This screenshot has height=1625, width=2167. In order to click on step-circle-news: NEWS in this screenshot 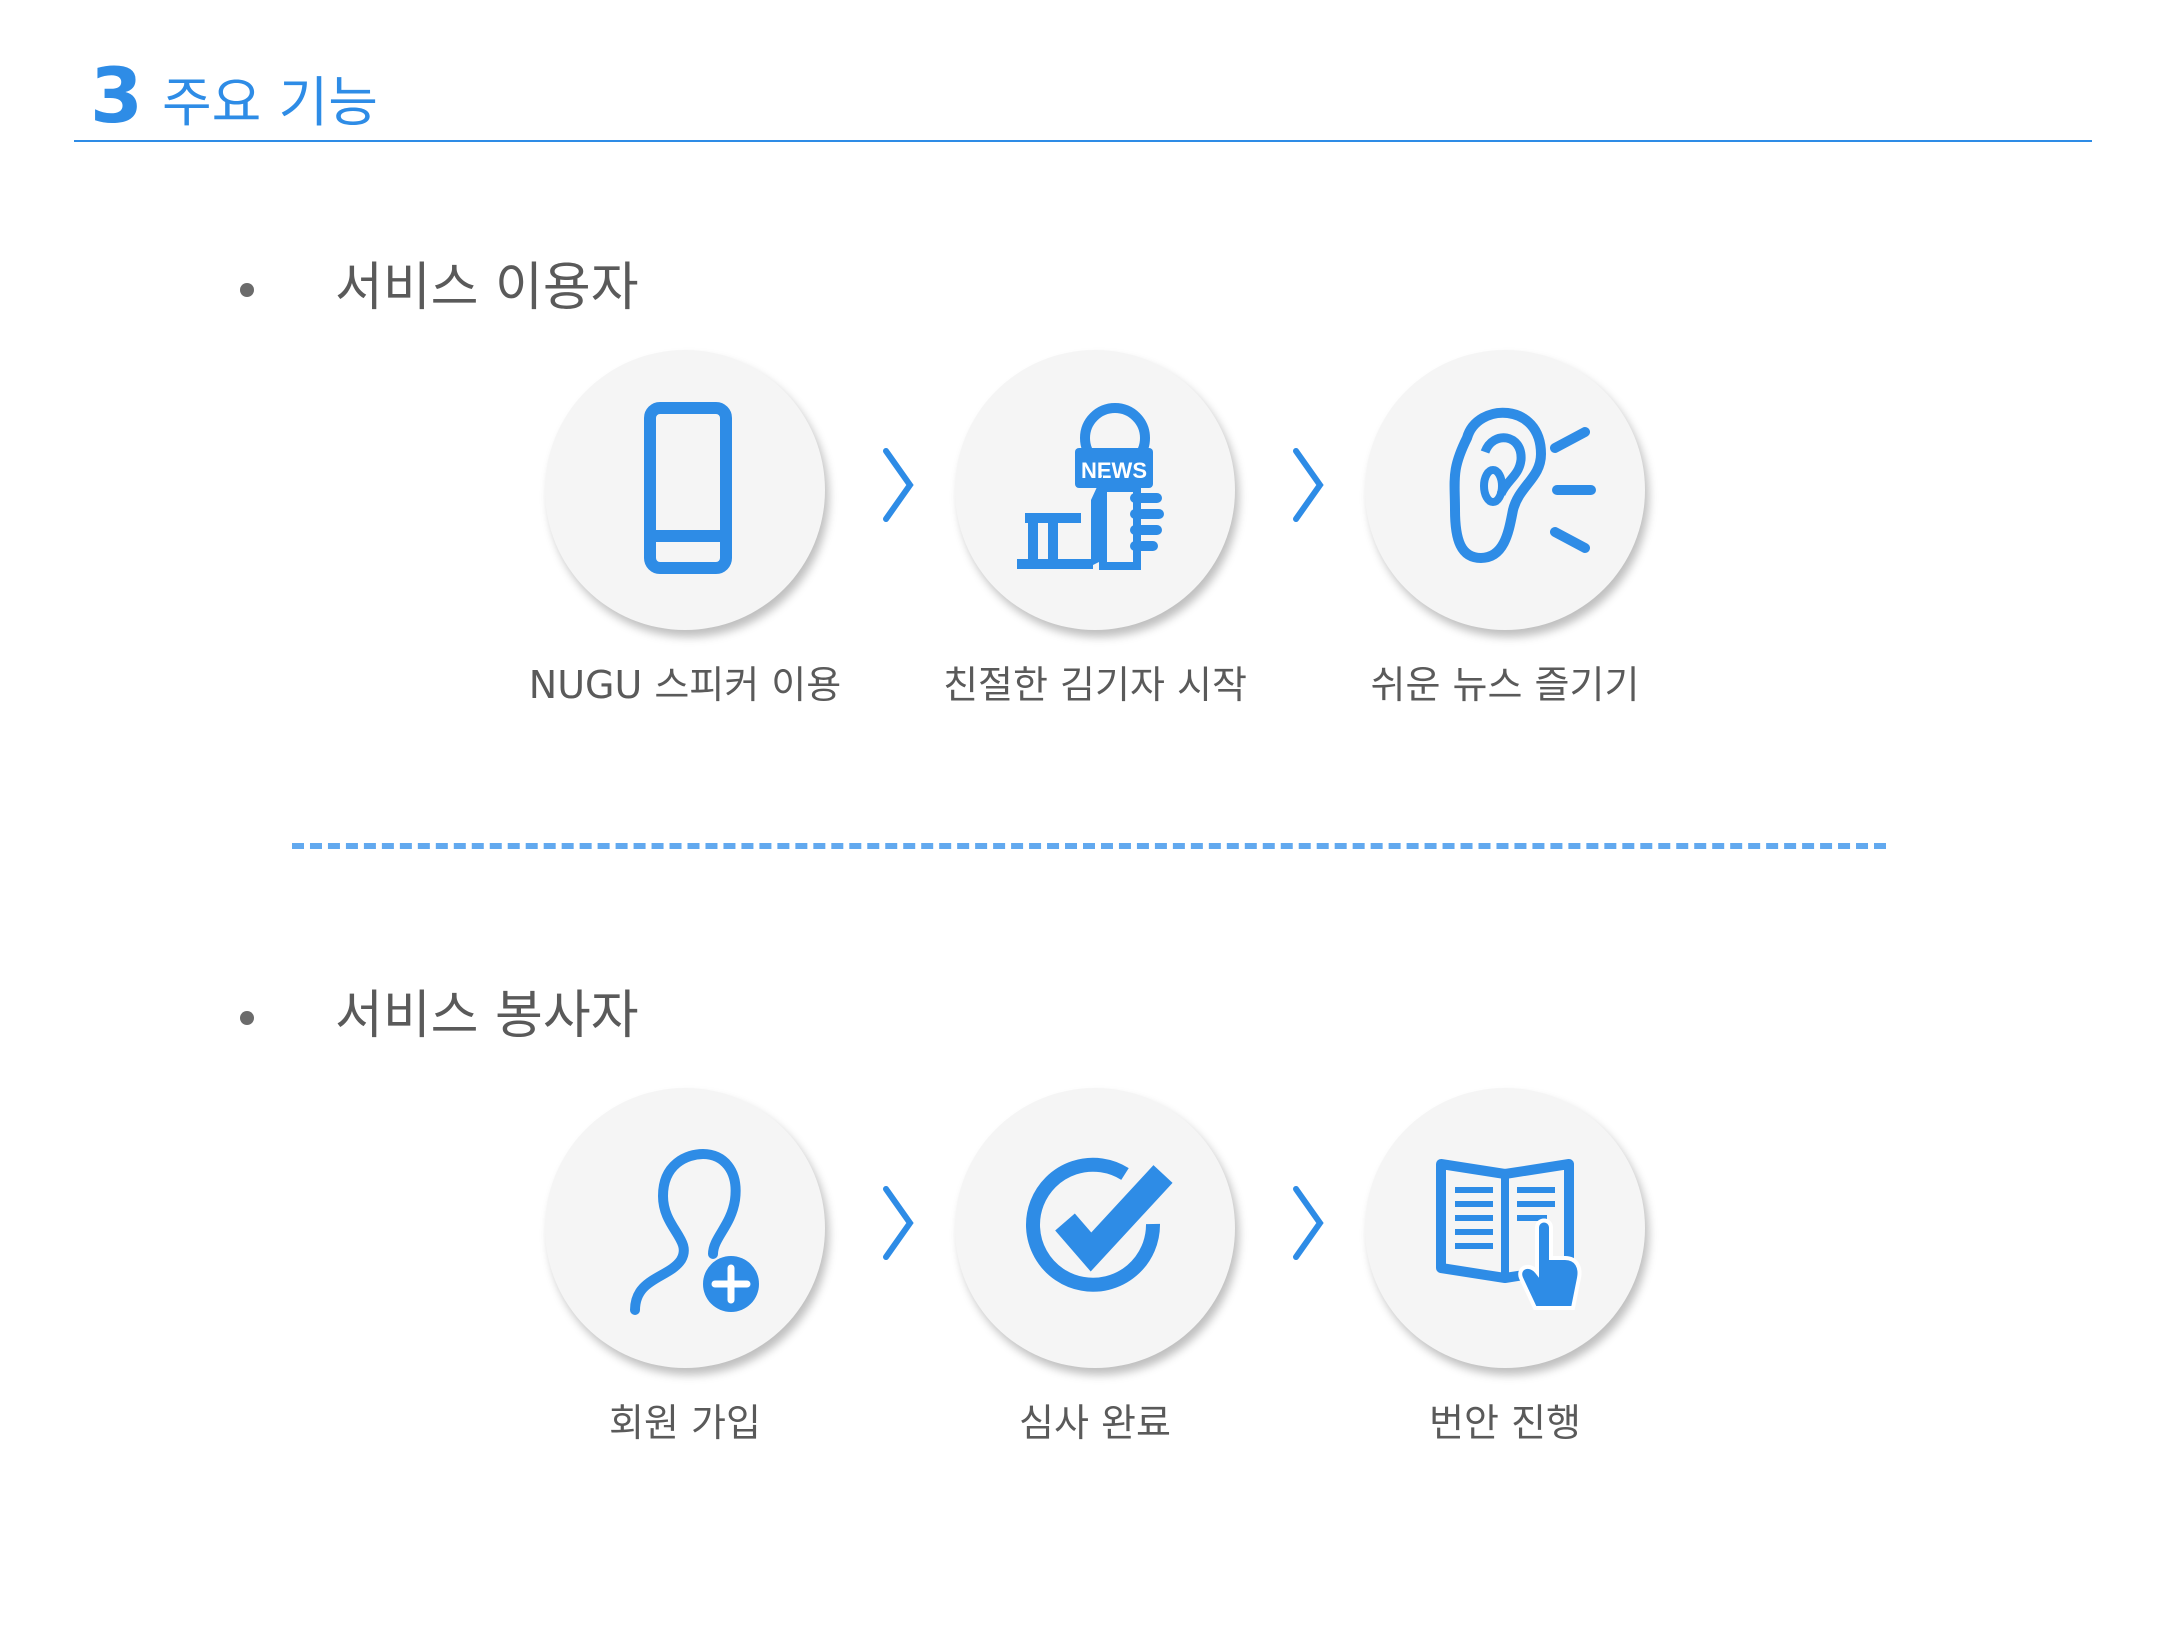, I will do `click(1095, 490)`.